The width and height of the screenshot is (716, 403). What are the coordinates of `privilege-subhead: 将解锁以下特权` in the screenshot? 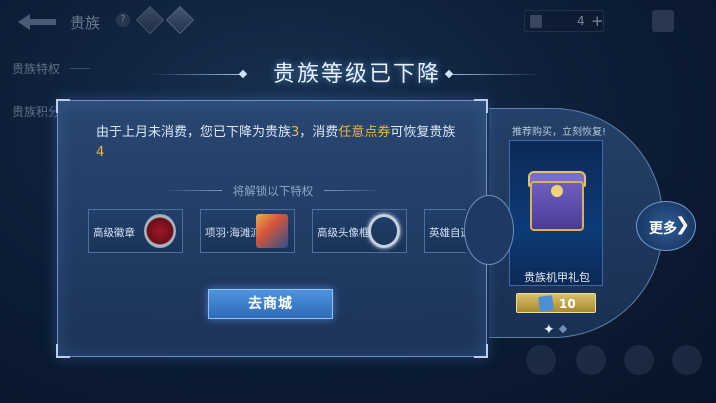 It's located at (273, 191).